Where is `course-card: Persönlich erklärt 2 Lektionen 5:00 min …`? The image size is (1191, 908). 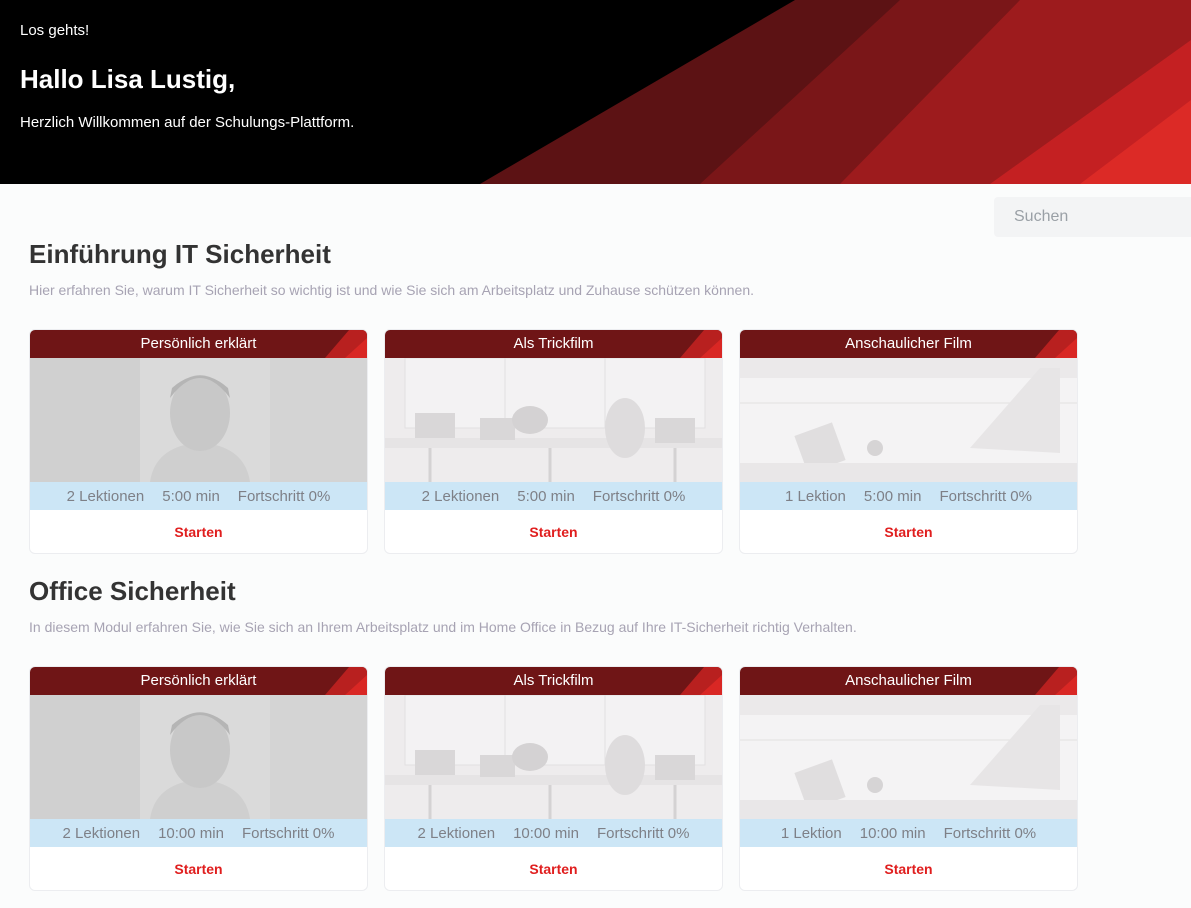
course-card: Persönlich erklärt 2 Lektionen 5:00 min … is located at coordinates (198, 441).